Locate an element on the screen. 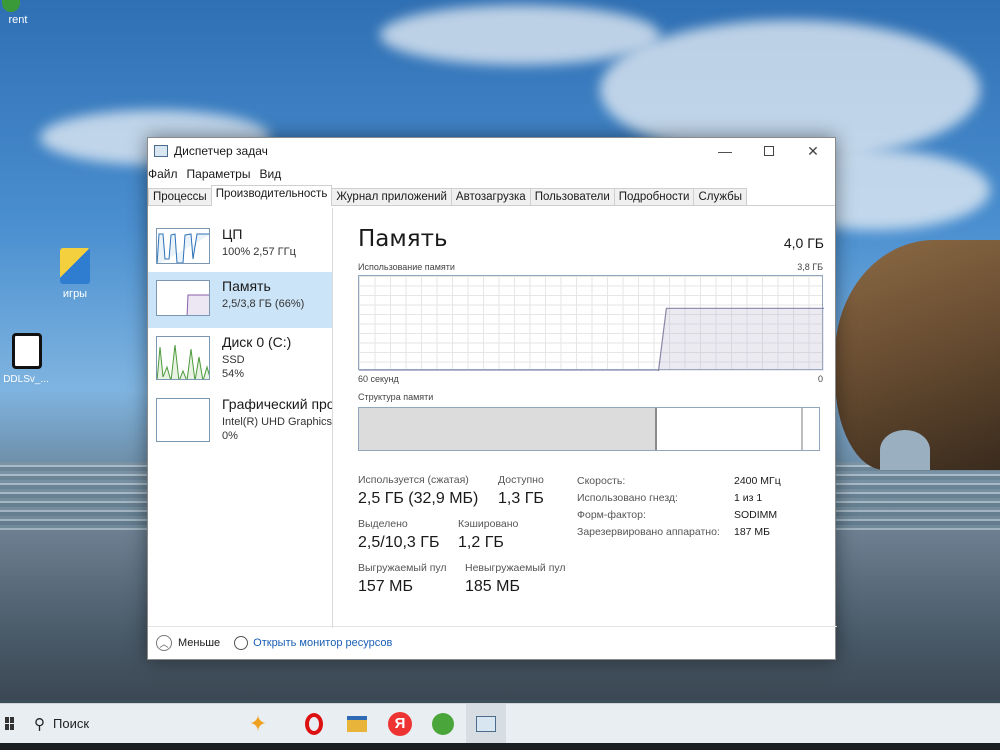  detail-row: Использовано гнезд: is located at coordinates (627, 498).